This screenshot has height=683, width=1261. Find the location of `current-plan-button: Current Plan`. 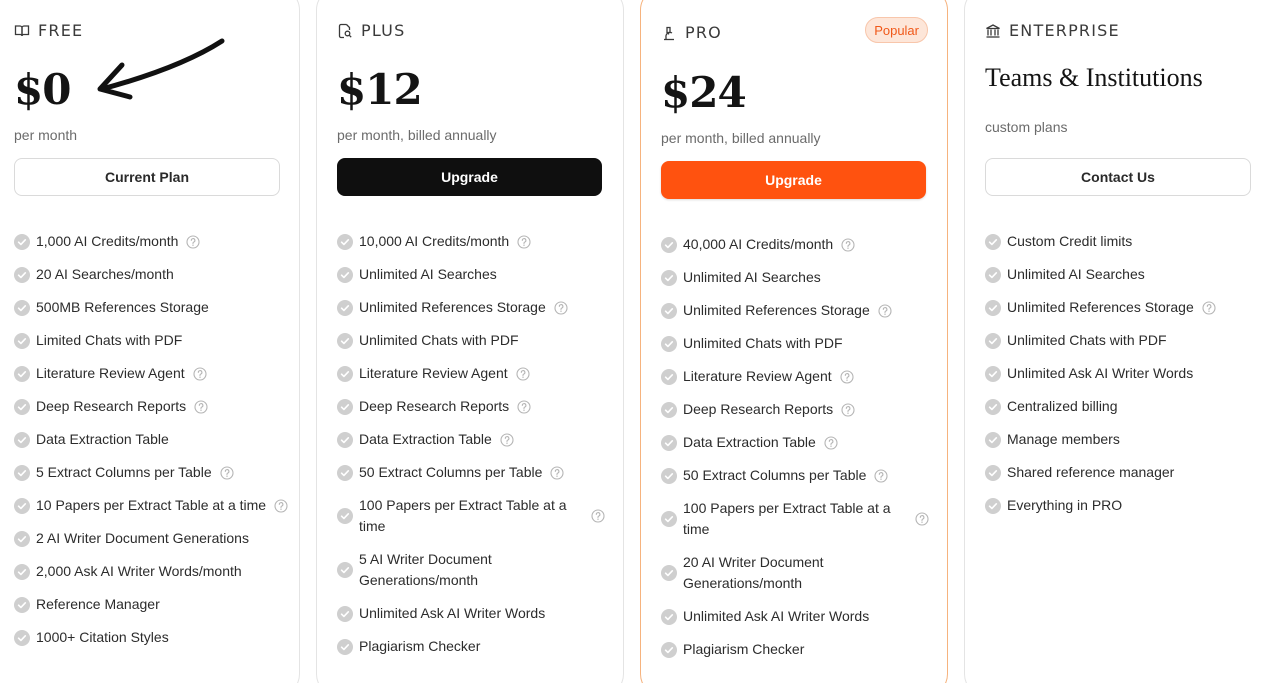

current-plan-button: Current Plan is located at coordinates (147, 177).